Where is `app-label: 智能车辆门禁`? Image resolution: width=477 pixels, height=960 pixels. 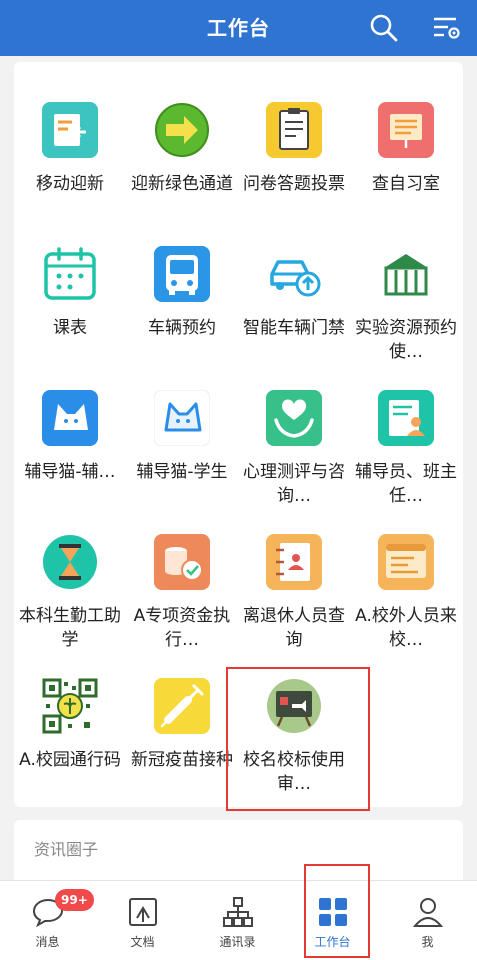
app-label: 智能车辆门禁 is located at coordinates (294, 328).